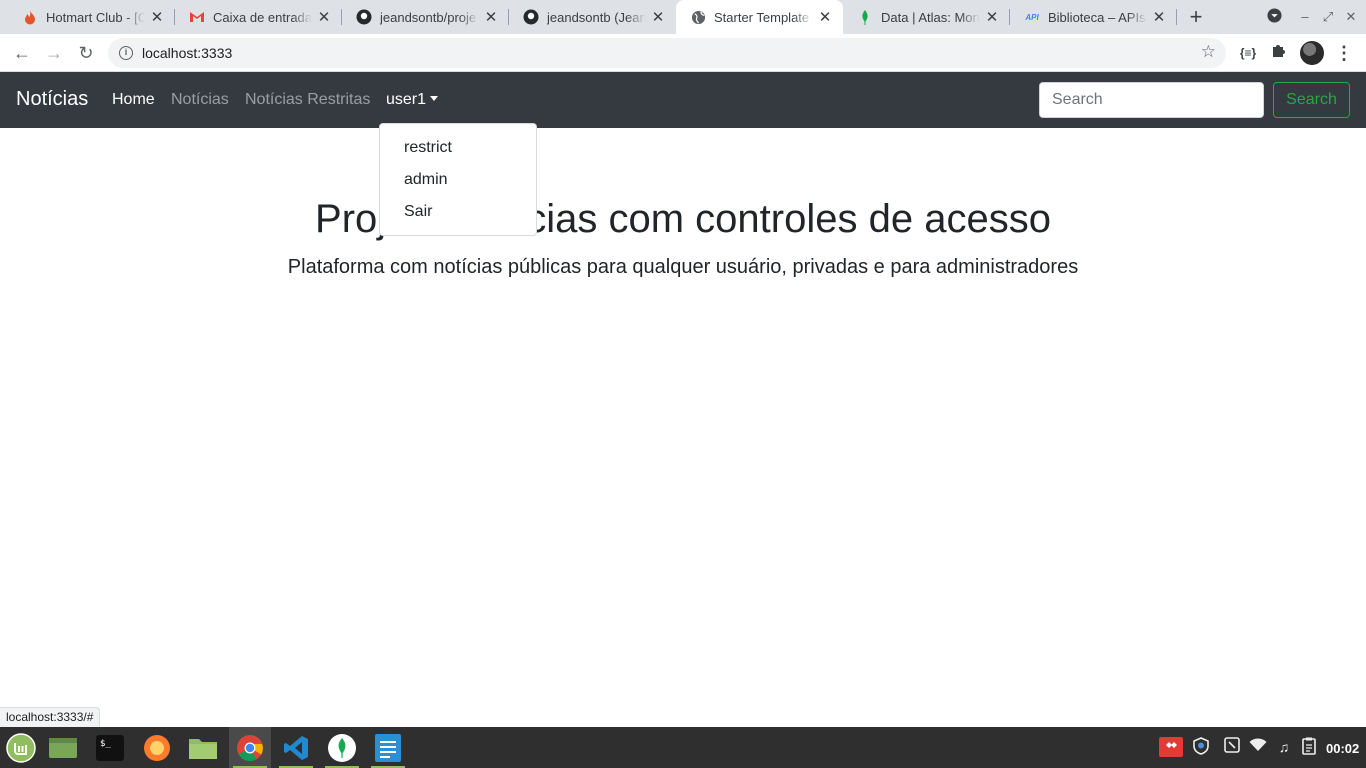 The width and height of the screenshot is (1366, 768). Describe the element at coordinates (1311, 100) in the screenshot. I see `search-button: Search` at that location.